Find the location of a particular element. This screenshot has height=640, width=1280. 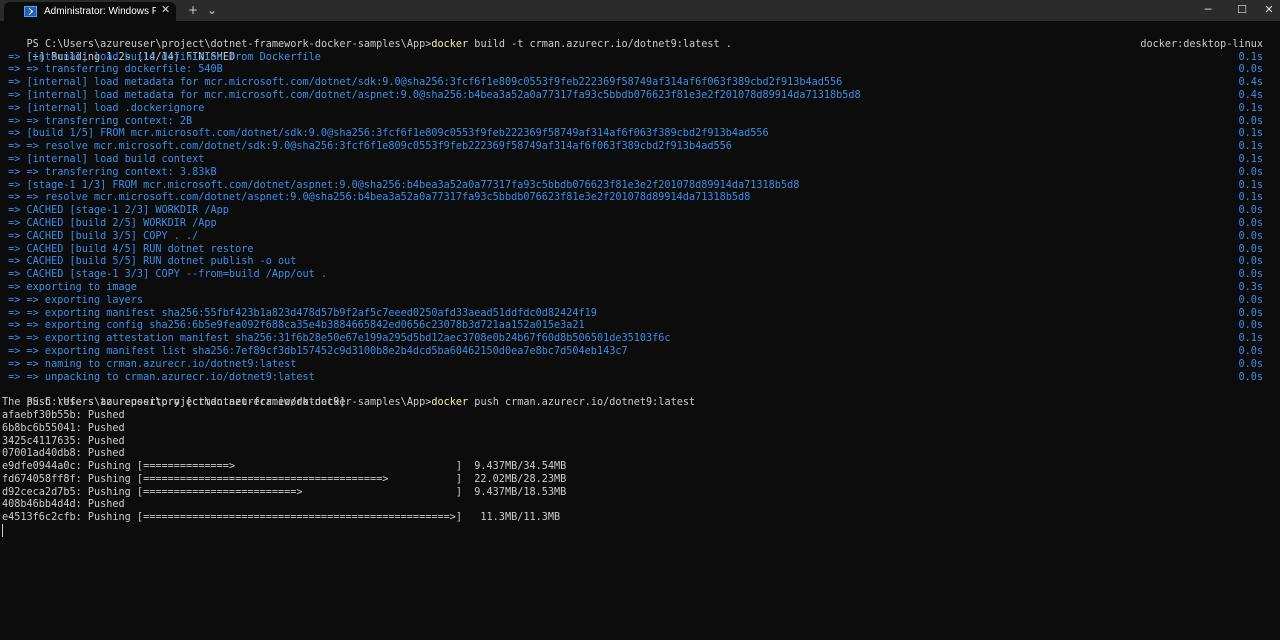

new-tab-button: + is located at coordinates (193, 10).